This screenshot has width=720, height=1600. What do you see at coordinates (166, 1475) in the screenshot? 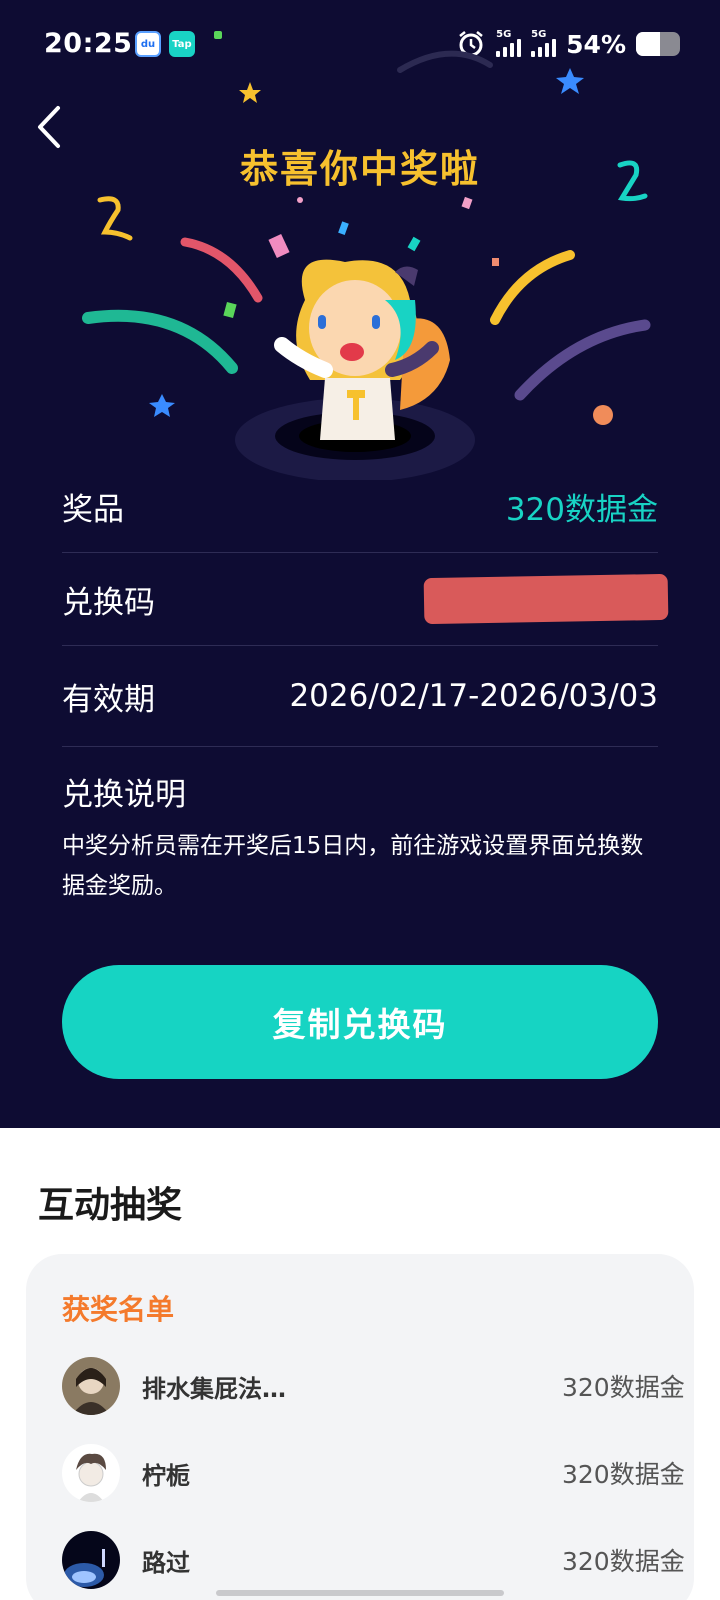
I see `winner-name: 柠栀` at bounding box center [166, 1475].